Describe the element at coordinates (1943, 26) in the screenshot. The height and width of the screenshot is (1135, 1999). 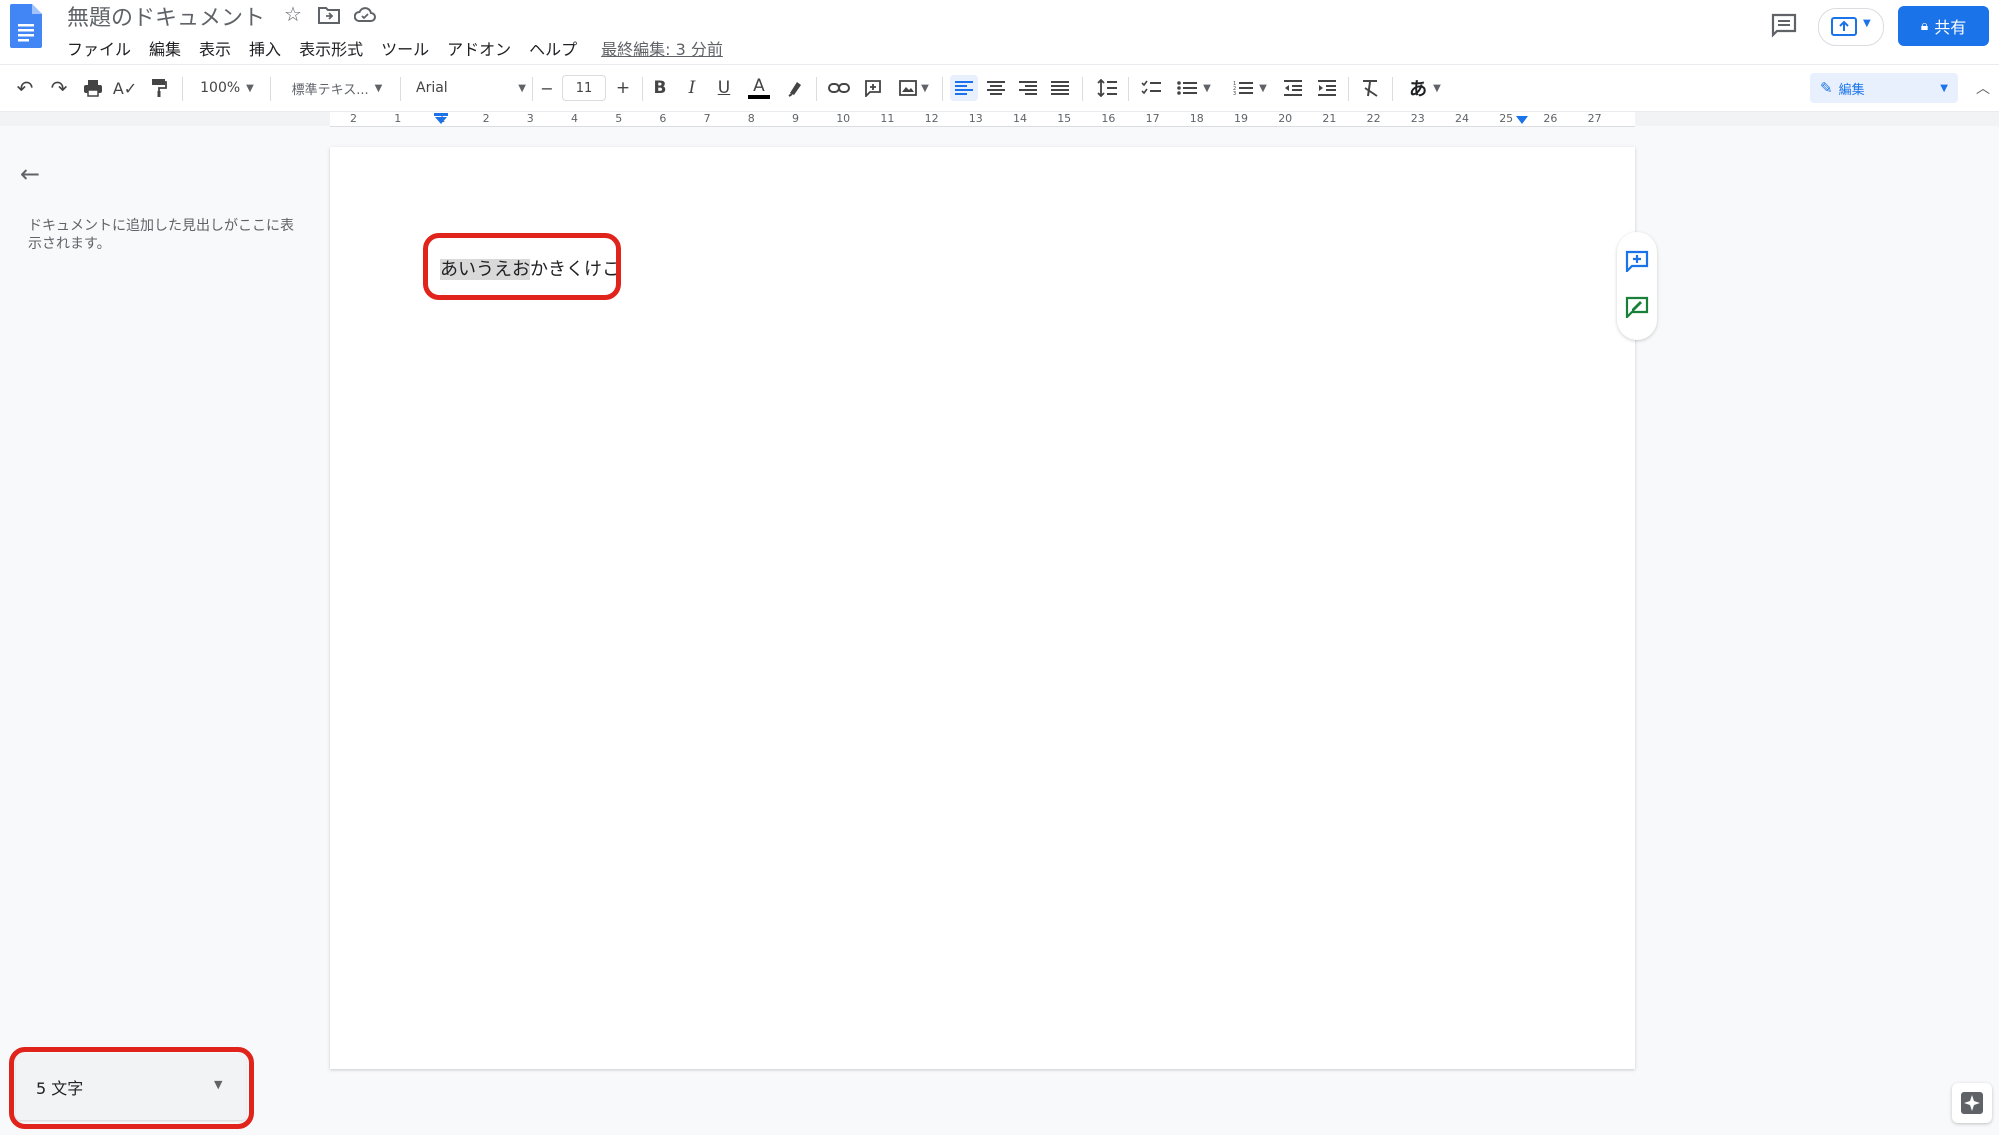
I see `share-button: 🔒︎ 共有` at that location.